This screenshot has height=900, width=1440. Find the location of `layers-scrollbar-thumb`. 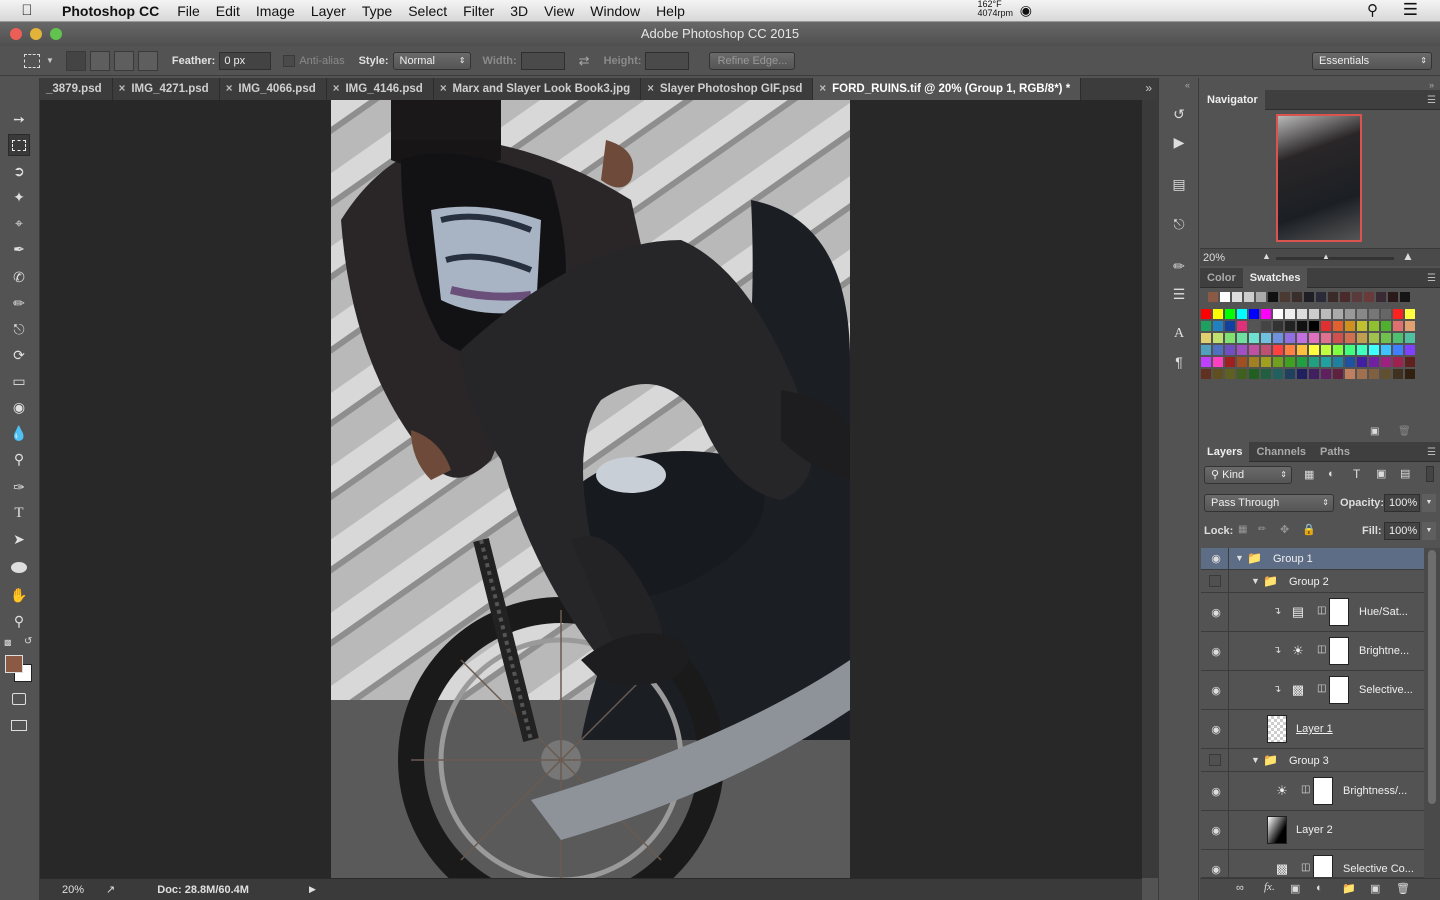

layers-scrollbar-thumb is located at coordinates (1432, 677).